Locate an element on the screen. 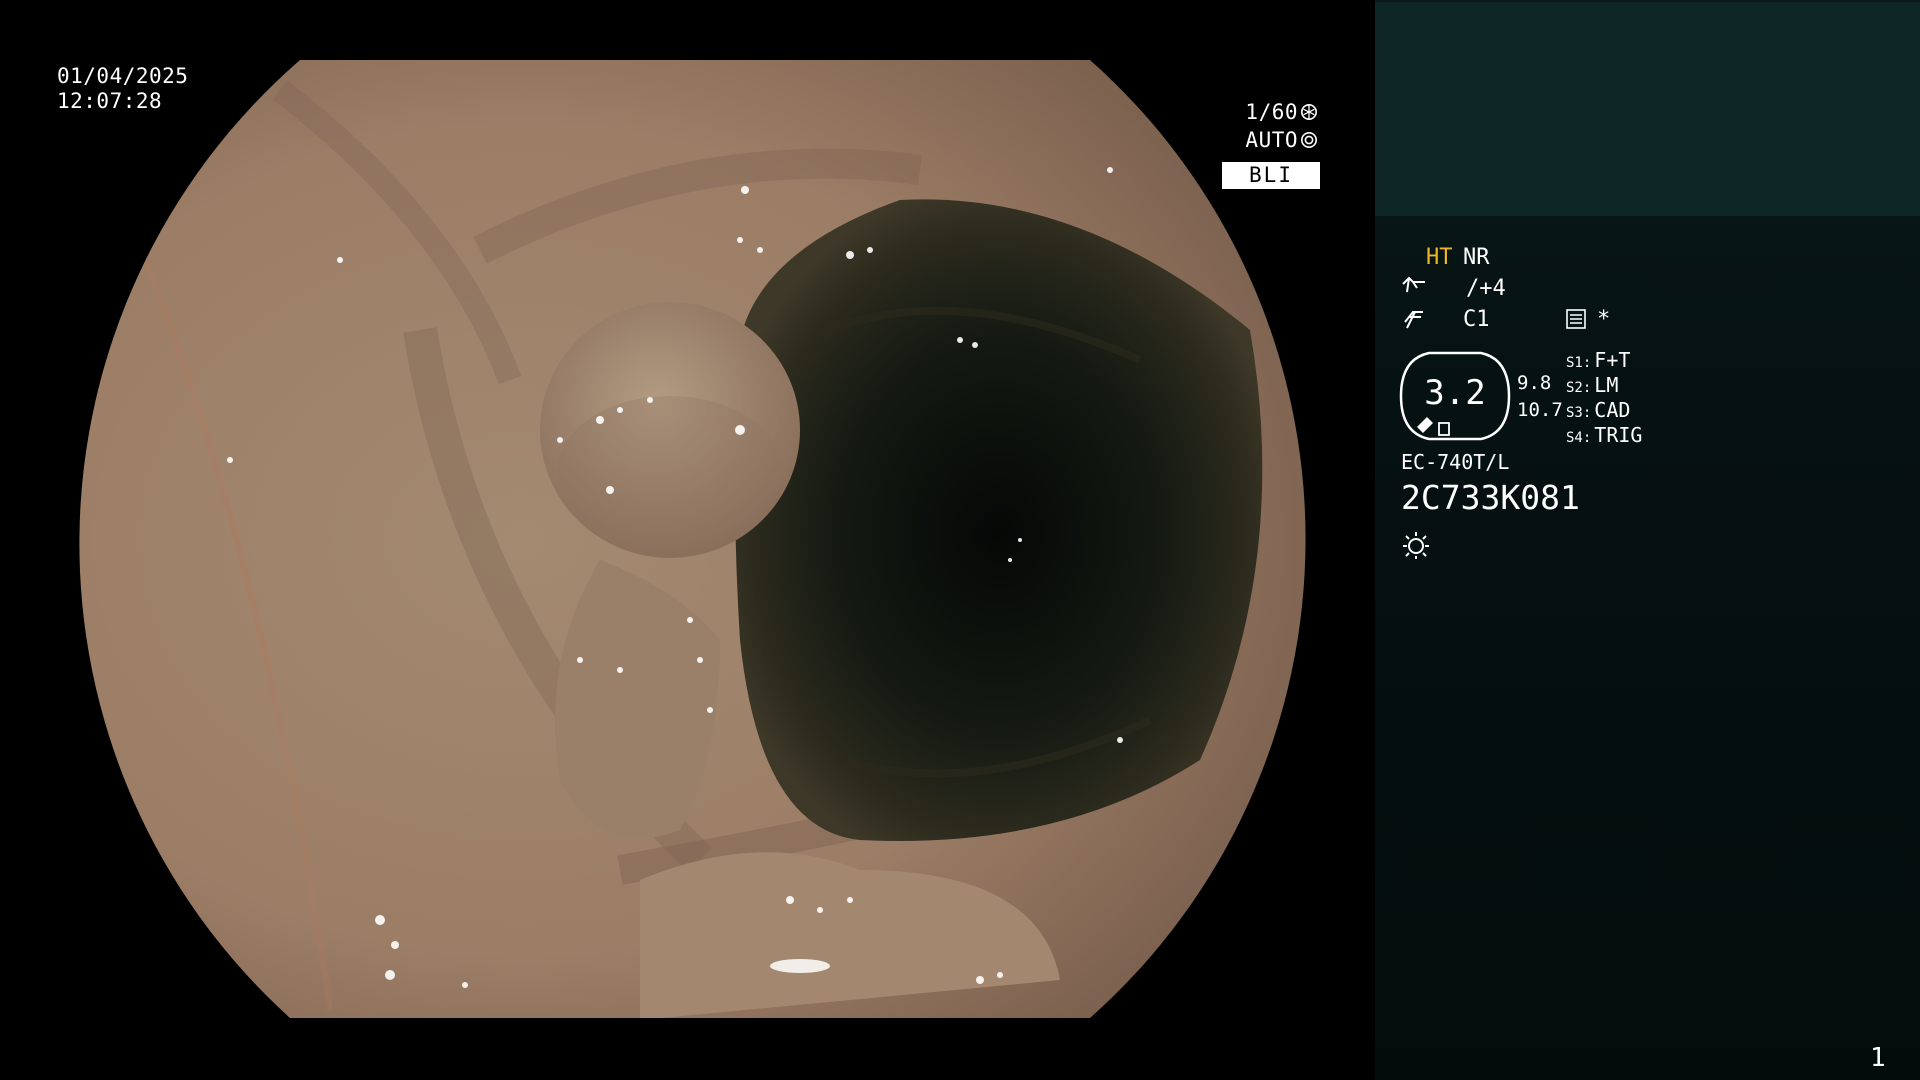 This screenshot has height=1080, width=1920. switch-key: S2: is located at coordinates (1579, 388).